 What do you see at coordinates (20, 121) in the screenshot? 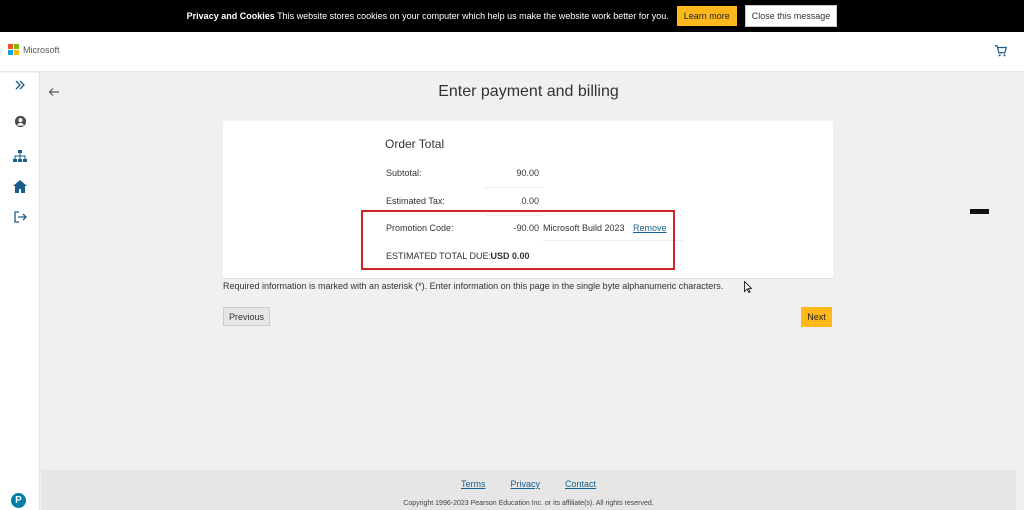
I see `user-icon` at bounding box center [20, 121].